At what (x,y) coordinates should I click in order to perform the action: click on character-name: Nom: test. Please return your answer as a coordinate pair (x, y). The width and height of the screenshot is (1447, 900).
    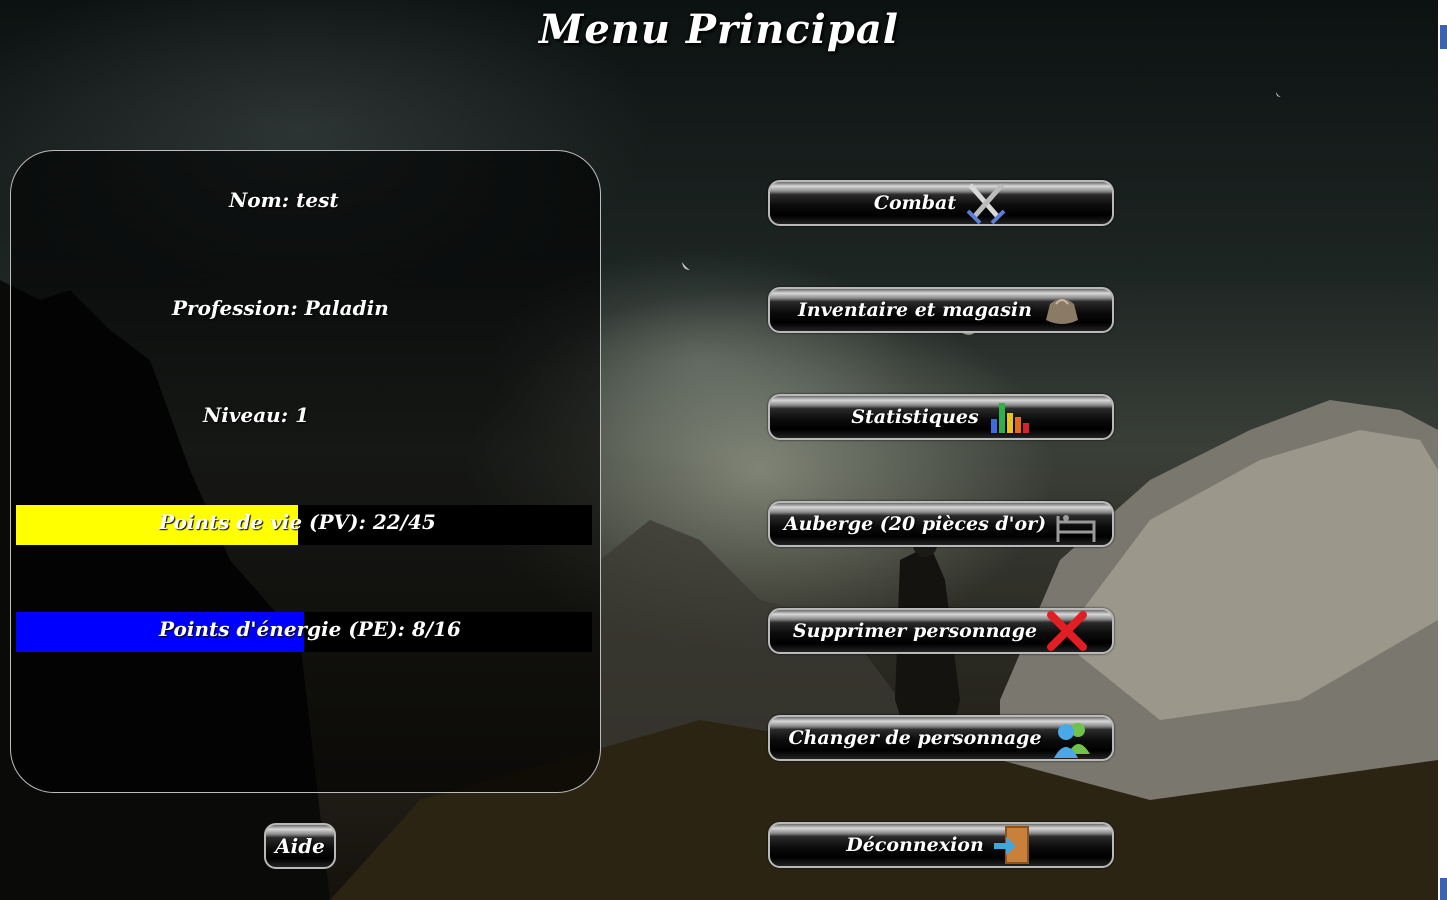
    Looking at the image, I should click on (284, 200).